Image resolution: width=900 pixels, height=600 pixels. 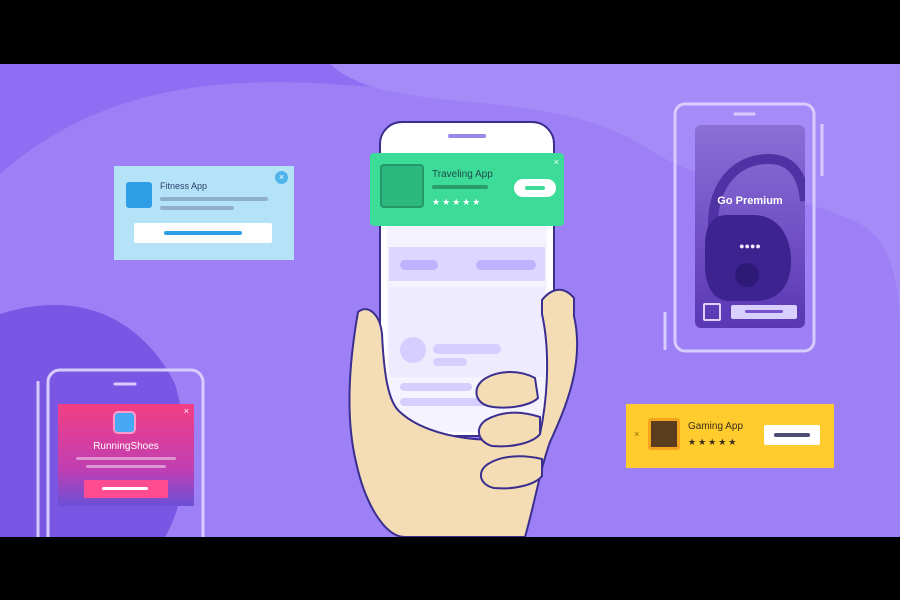 I want to click on running-shoes-card: RunningShoes ×, so click(x=126, y=455).